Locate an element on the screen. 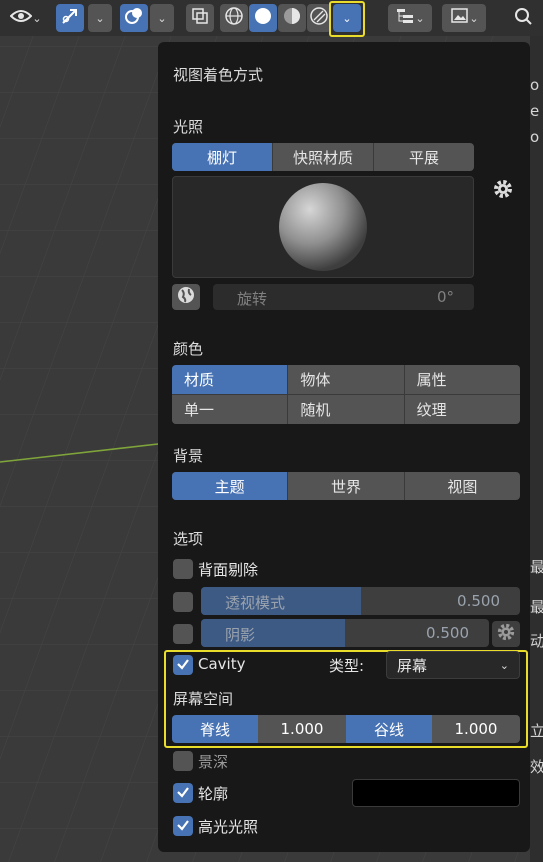 The image size is (543, 862). color-option-material: 材质 is located at coordinates (230, 379).